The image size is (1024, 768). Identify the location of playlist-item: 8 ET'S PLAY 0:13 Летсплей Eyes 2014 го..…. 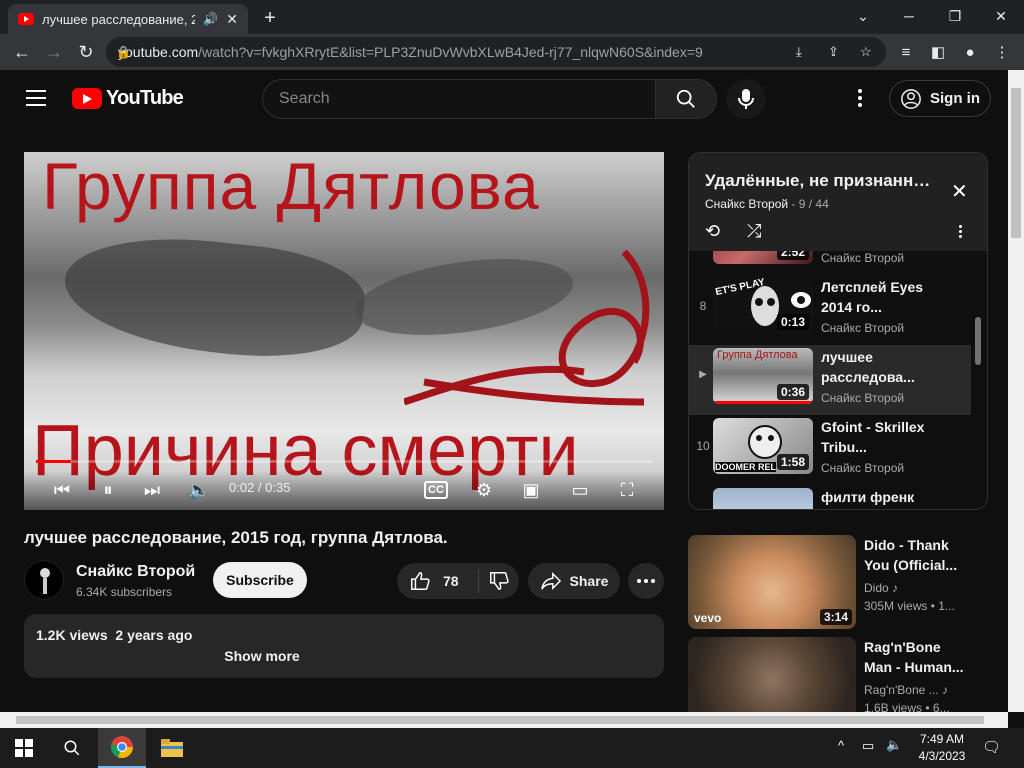
(830, 310).